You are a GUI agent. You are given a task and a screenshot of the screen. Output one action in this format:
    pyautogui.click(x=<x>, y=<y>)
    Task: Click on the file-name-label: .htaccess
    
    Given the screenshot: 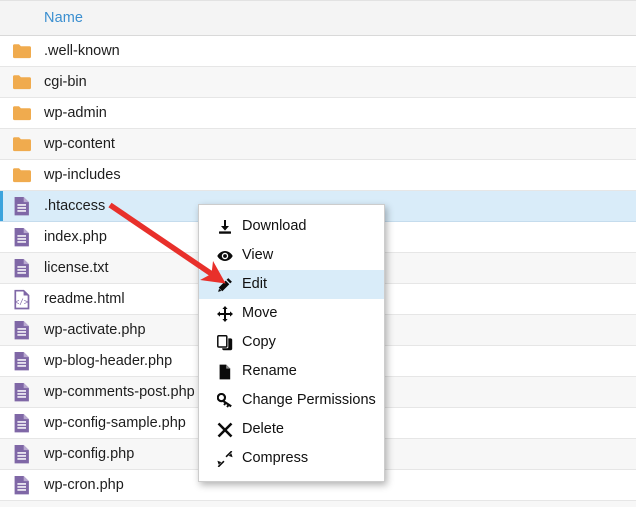 What is the action you would take?
    pyautogui.click(x=75, y=206)
    